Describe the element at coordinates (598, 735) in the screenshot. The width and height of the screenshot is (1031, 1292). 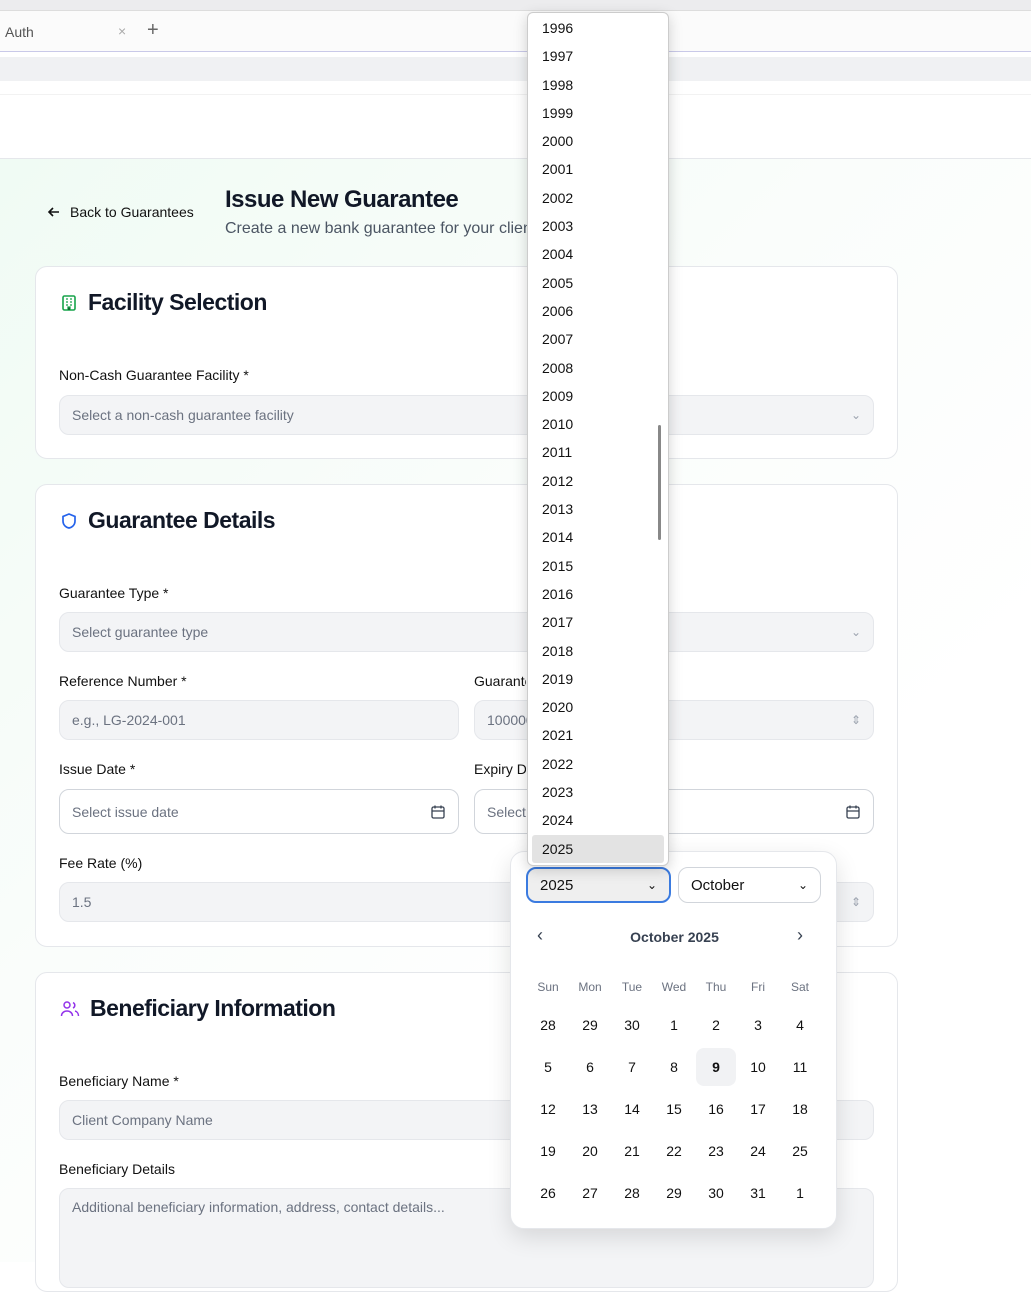
I see `year-option: 2021` at that location.